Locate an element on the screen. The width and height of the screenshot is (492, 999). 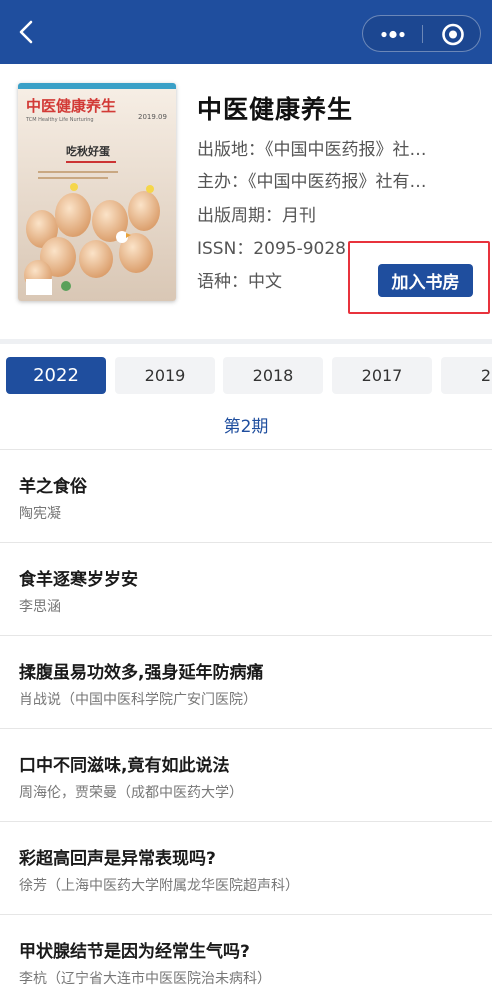
cover-brand-en: TCM Healthy Life Nurturing is located at coordinates (59, 120).